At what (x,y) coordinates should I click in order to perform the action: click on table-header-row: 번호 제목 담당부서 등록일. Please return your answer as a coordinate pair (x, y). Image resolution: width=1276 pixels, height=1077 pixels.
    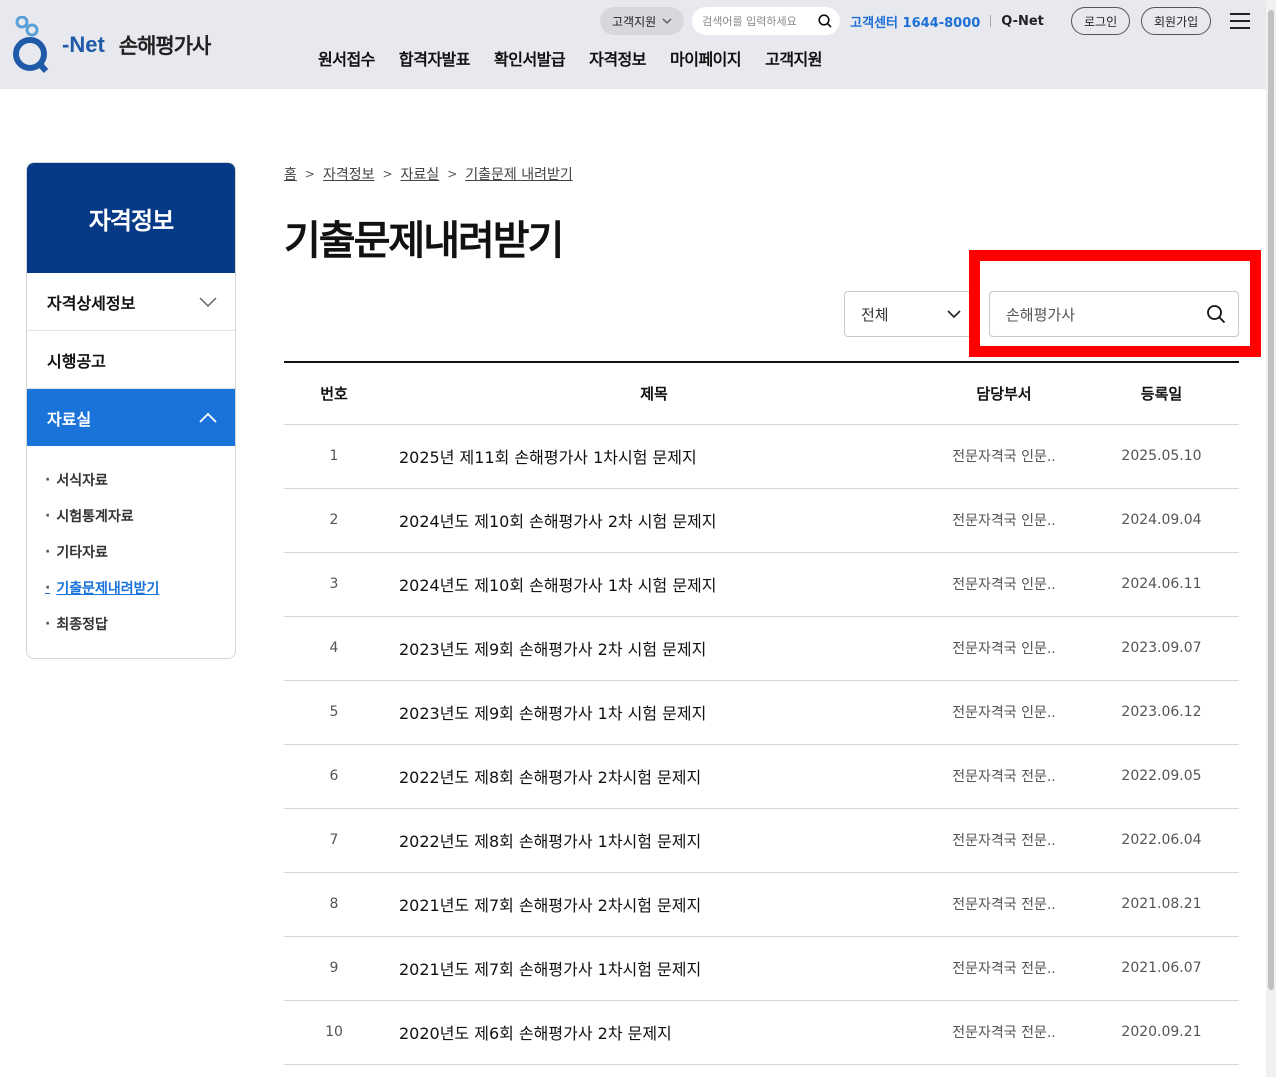
    Looking at the image, I should click on (761, 393).